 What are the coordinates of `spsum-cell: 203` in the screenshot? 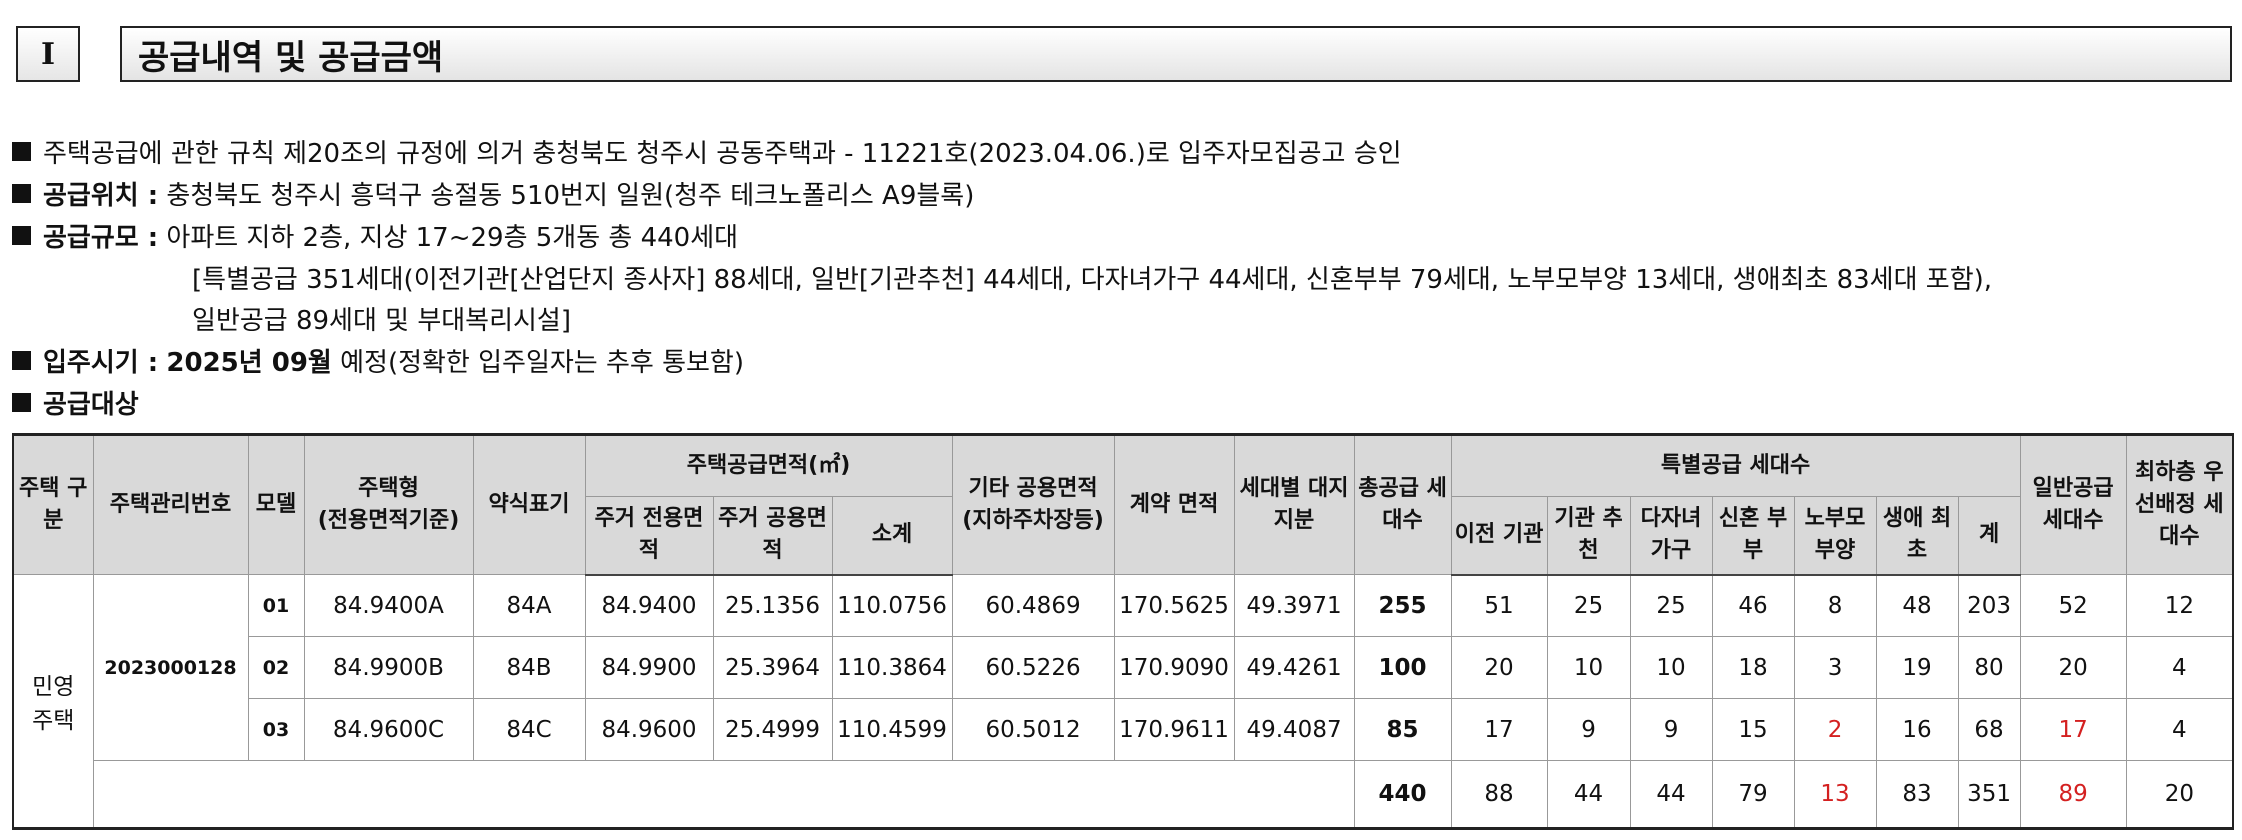 It's located at (1989, 605).